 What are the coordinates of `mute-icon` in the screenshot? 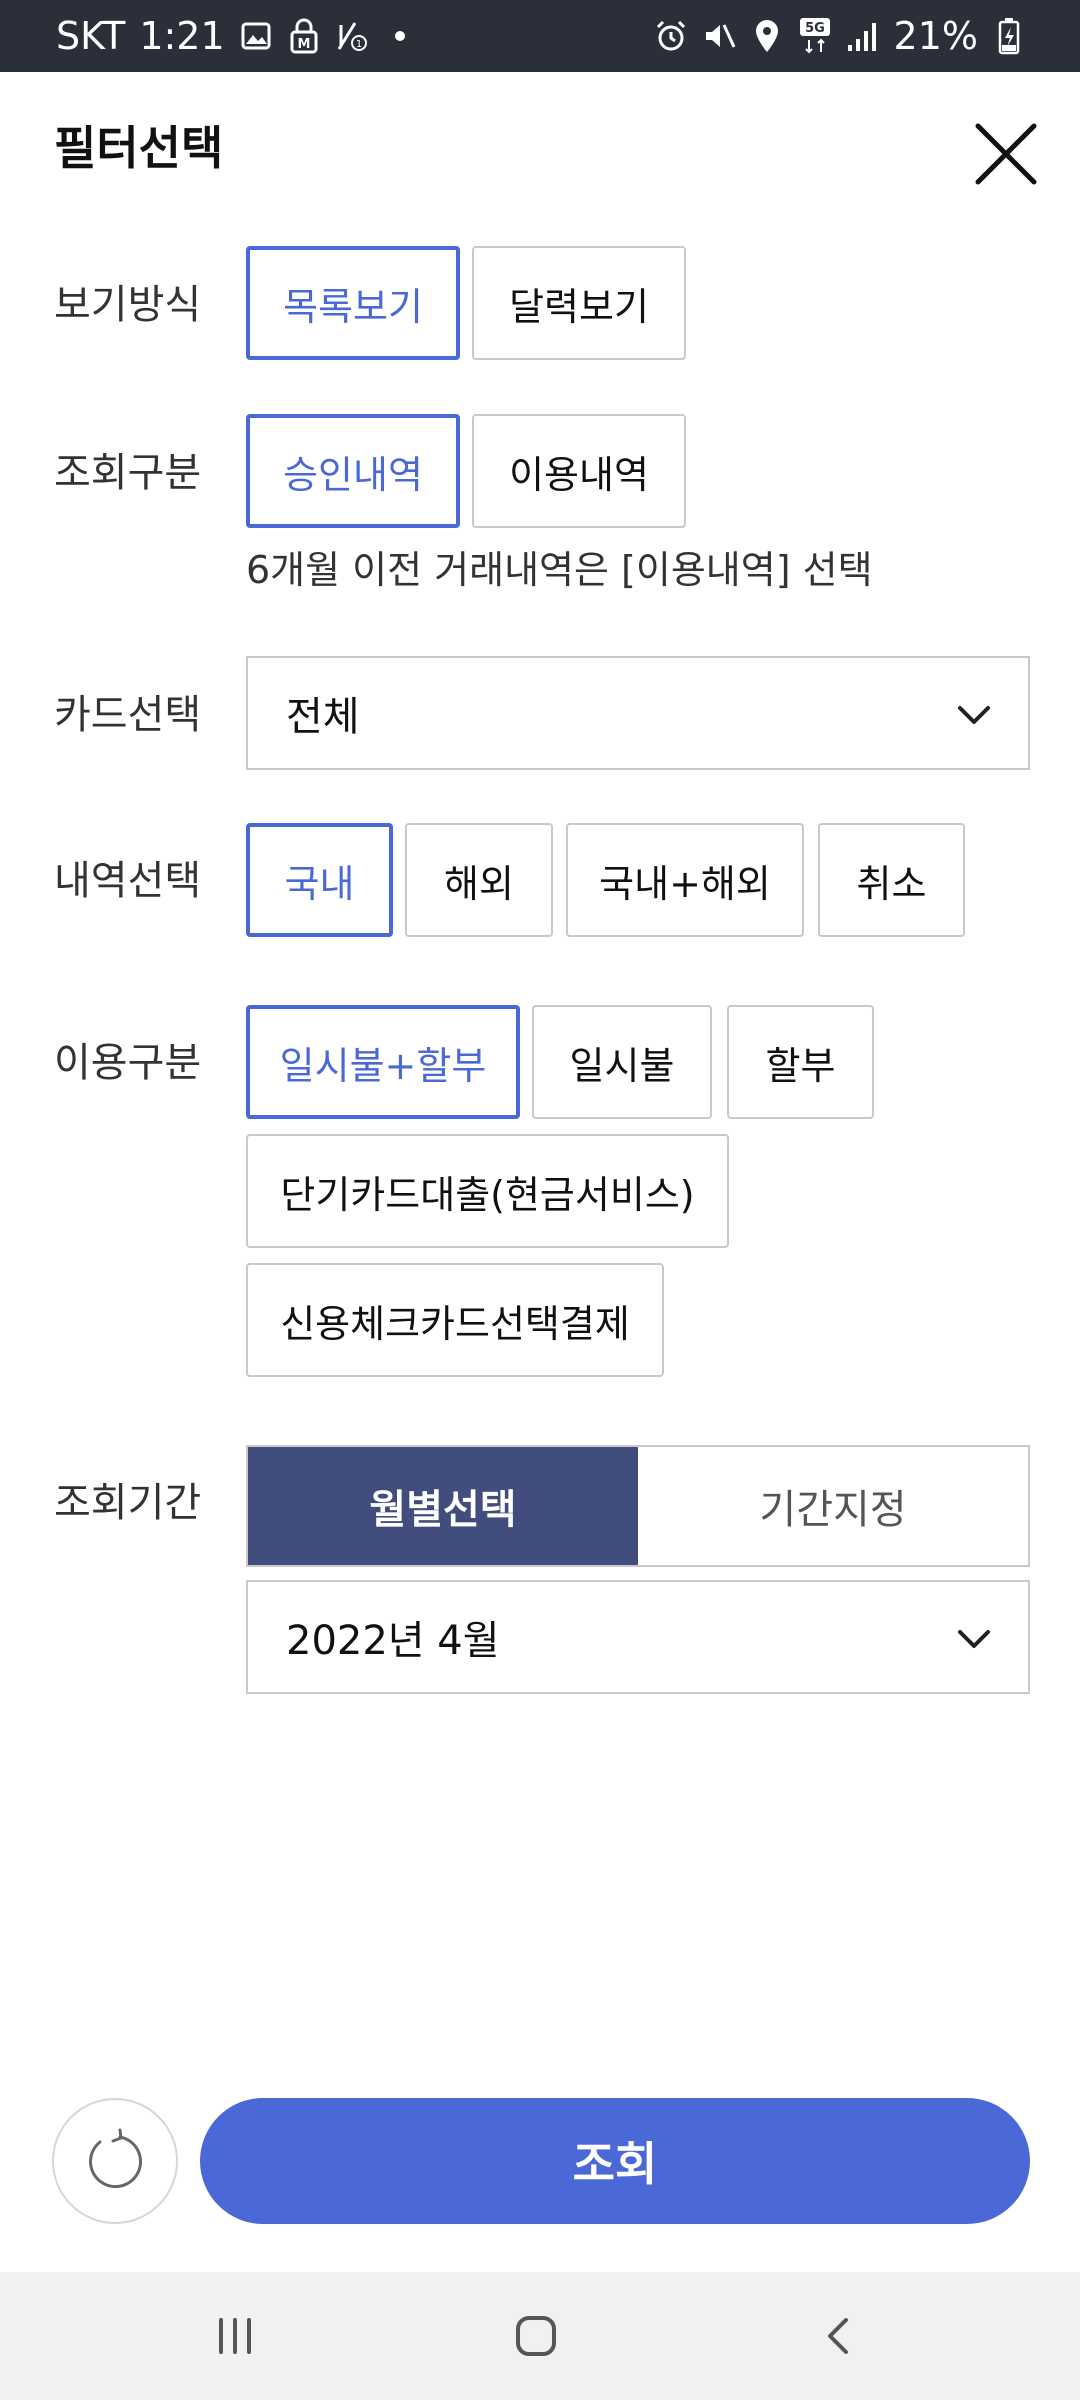 It's located at (719, 36).